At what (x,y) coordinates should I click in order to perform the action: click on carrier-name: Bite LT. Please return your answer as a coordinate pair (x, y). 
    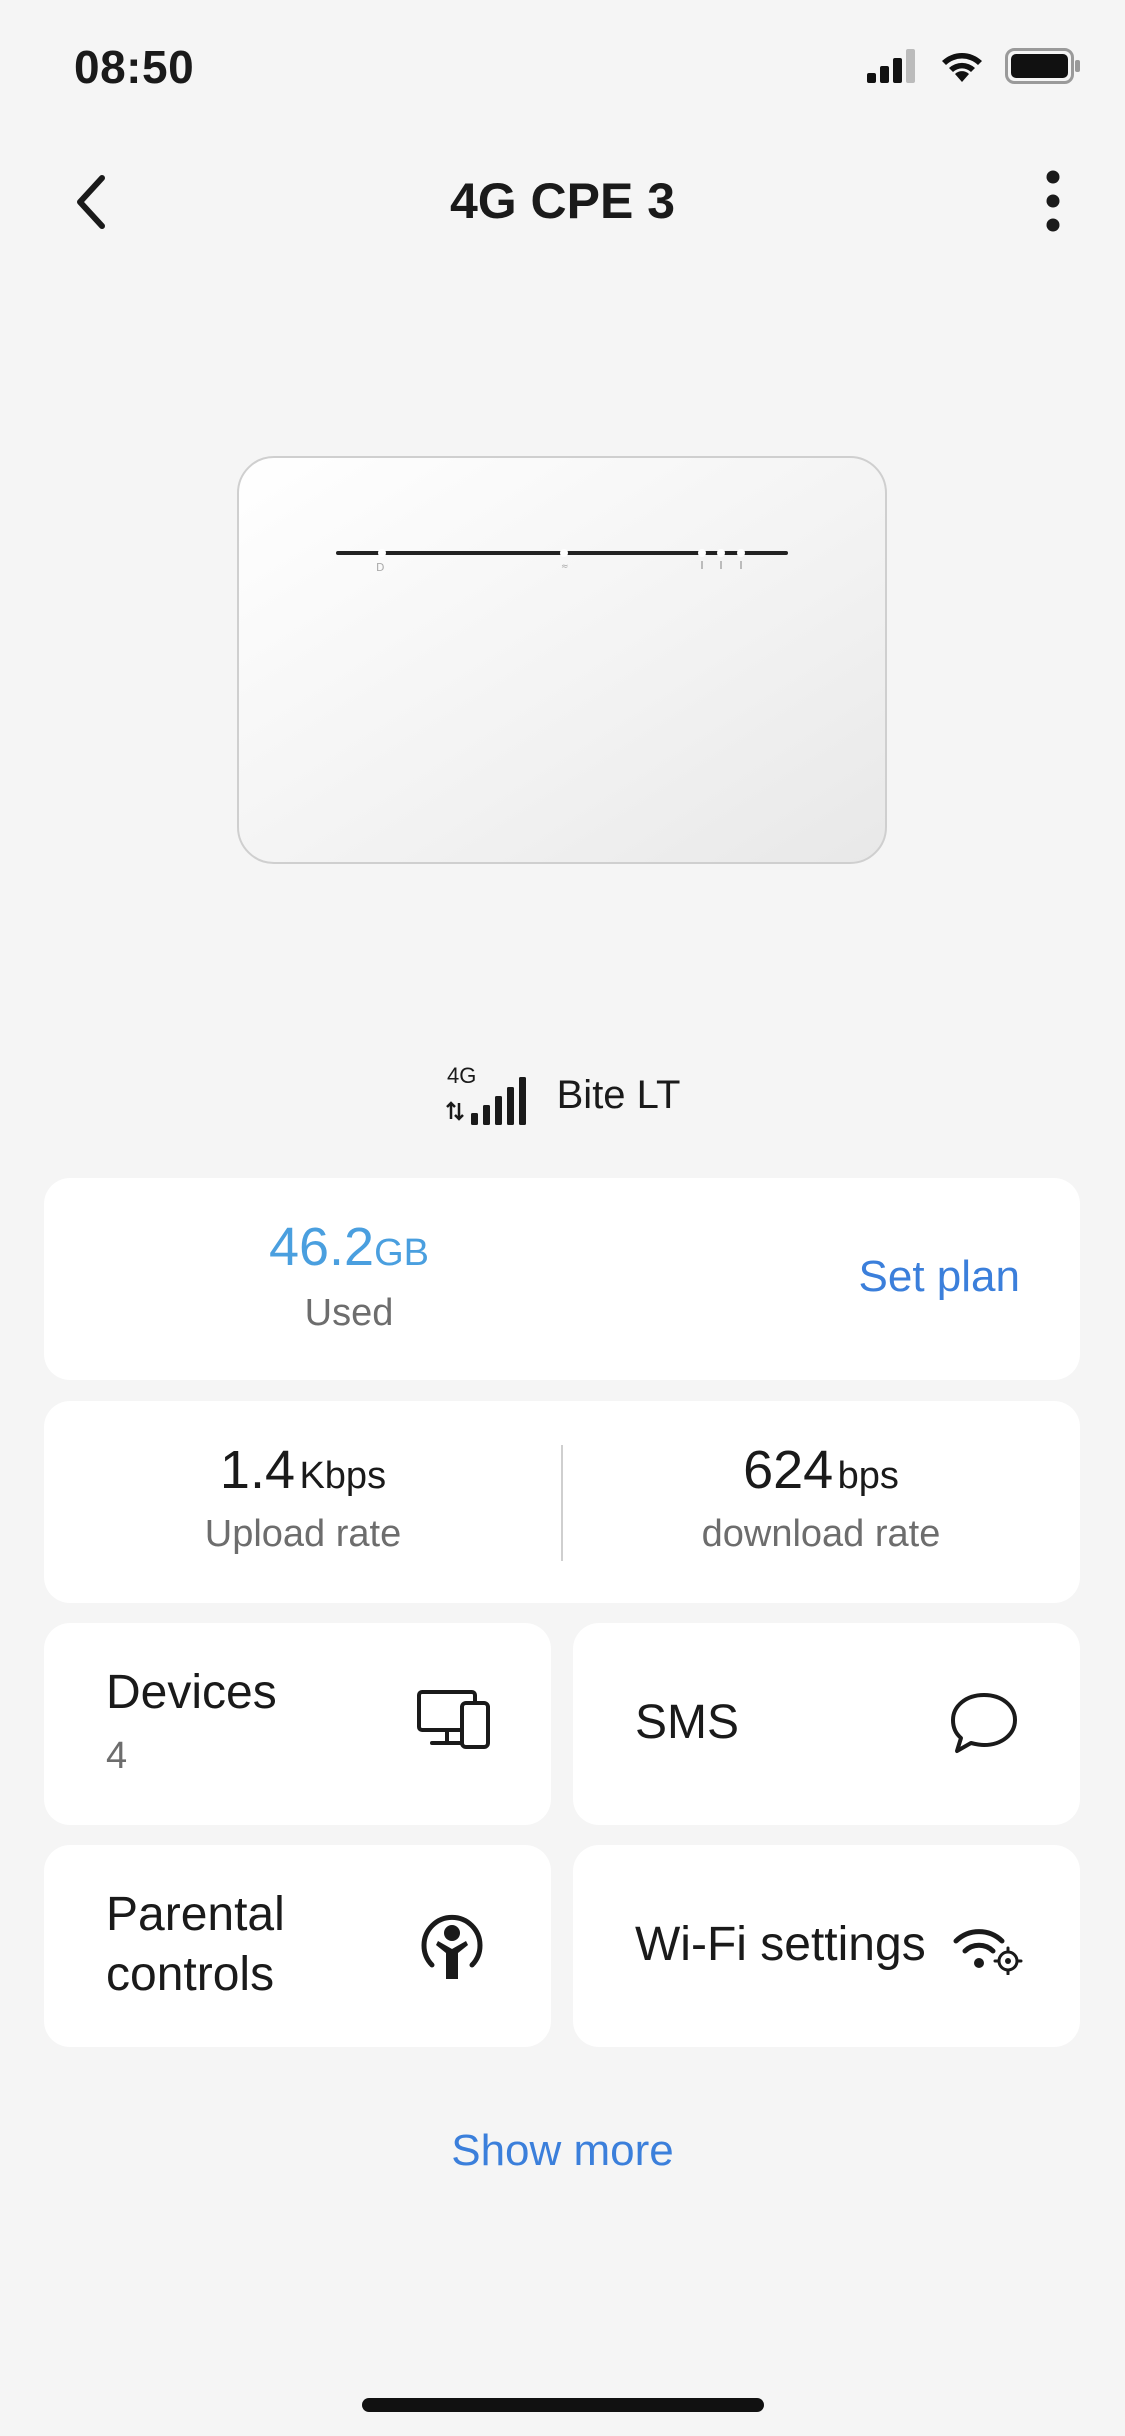
    Looking at the image, I should click on (618, 1094).